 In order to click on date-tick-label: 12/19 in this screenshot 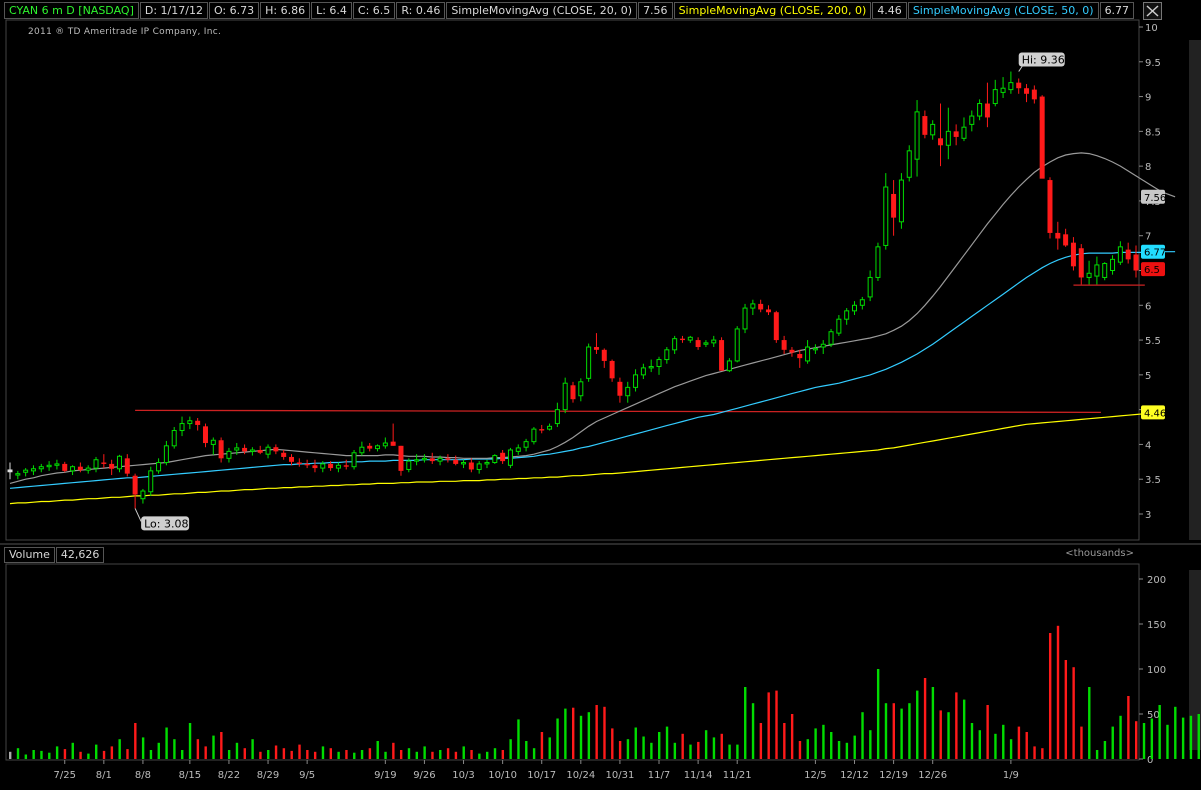, I will do `click(893, 775)`.